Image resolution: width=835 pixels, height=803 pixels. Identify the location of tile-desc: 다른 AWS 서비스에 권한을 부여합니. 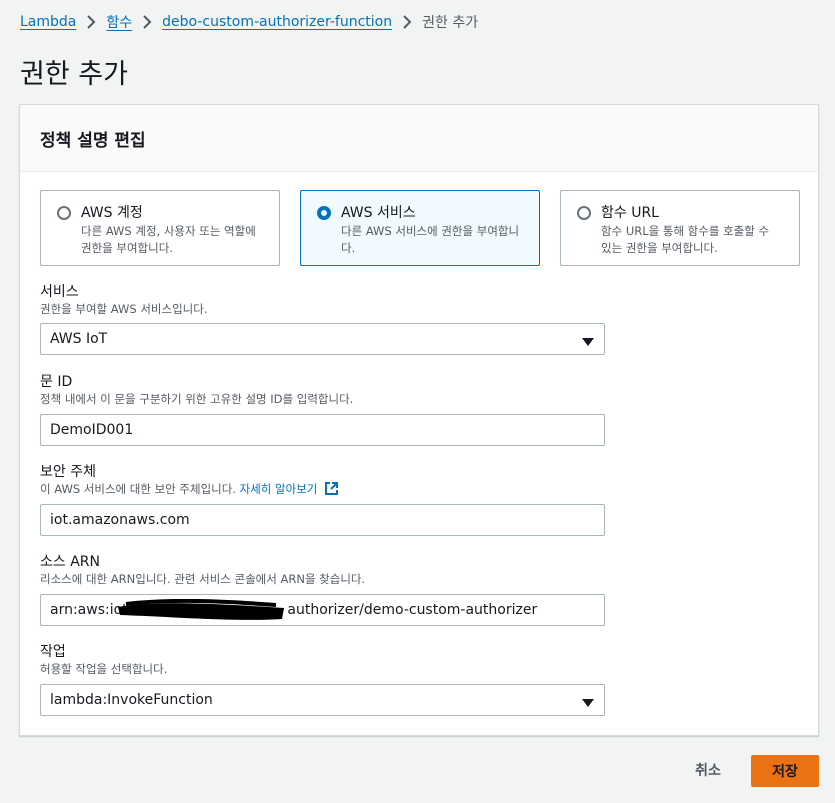
(430, 231).